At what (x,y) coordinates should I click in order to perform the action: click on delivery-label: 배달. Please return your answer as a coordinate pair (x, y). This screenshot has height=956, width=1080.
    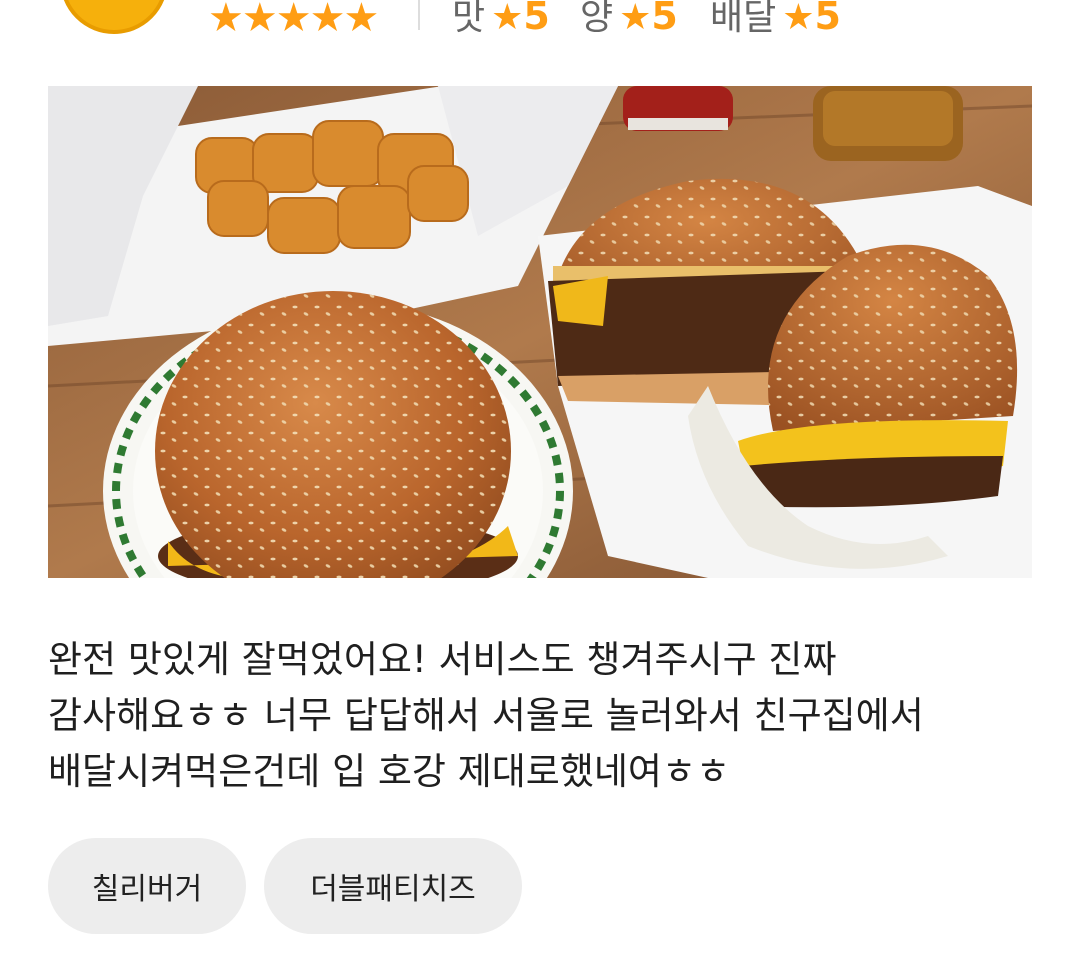
    Looking at the image, I should click on (743, 19).